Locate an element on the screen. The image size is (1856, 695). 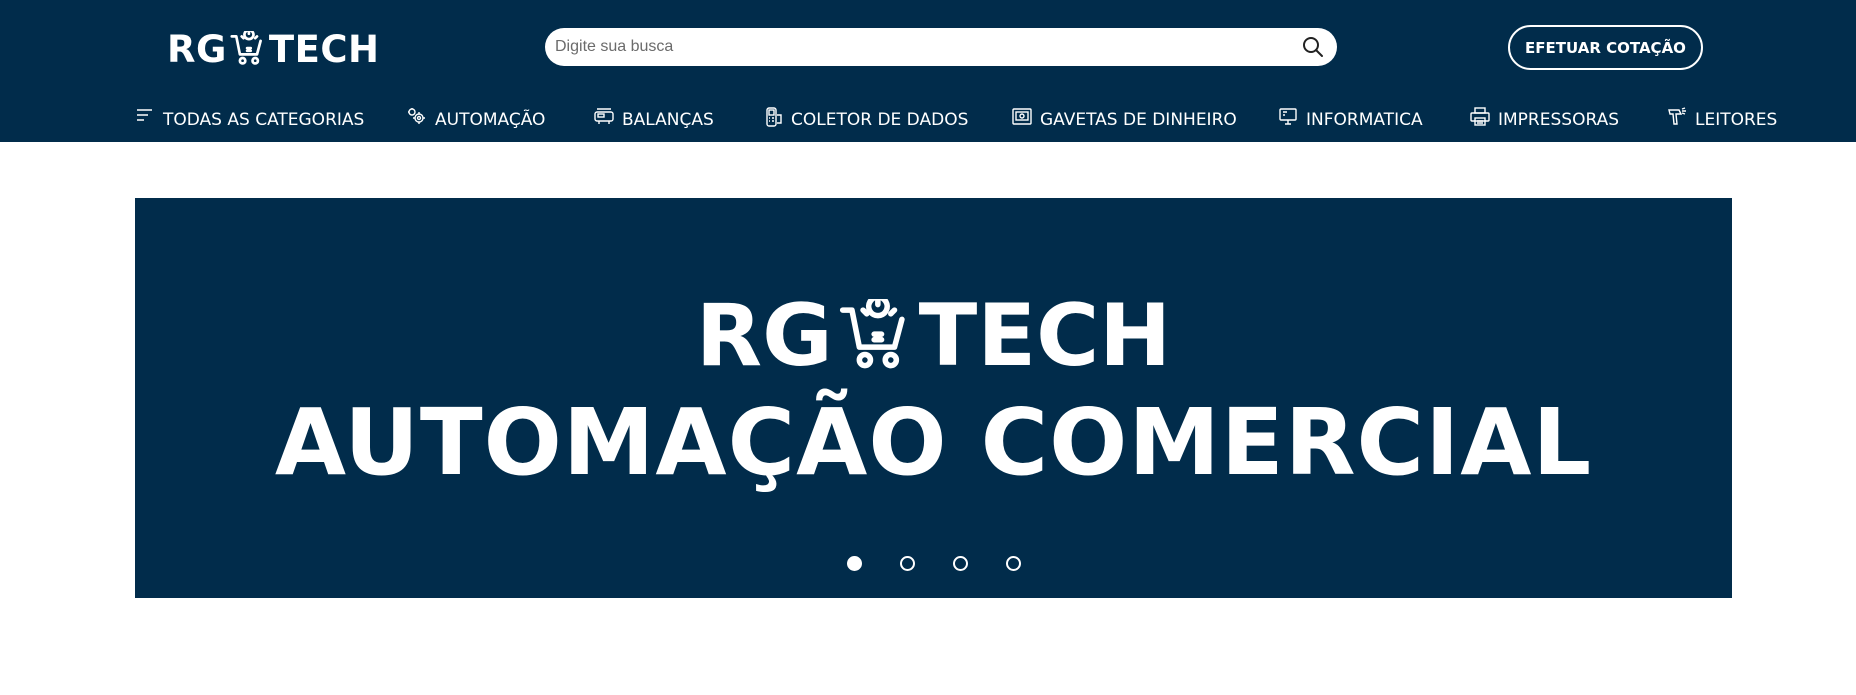
logo-text-right: TECH is located at coordinates (324, 49).